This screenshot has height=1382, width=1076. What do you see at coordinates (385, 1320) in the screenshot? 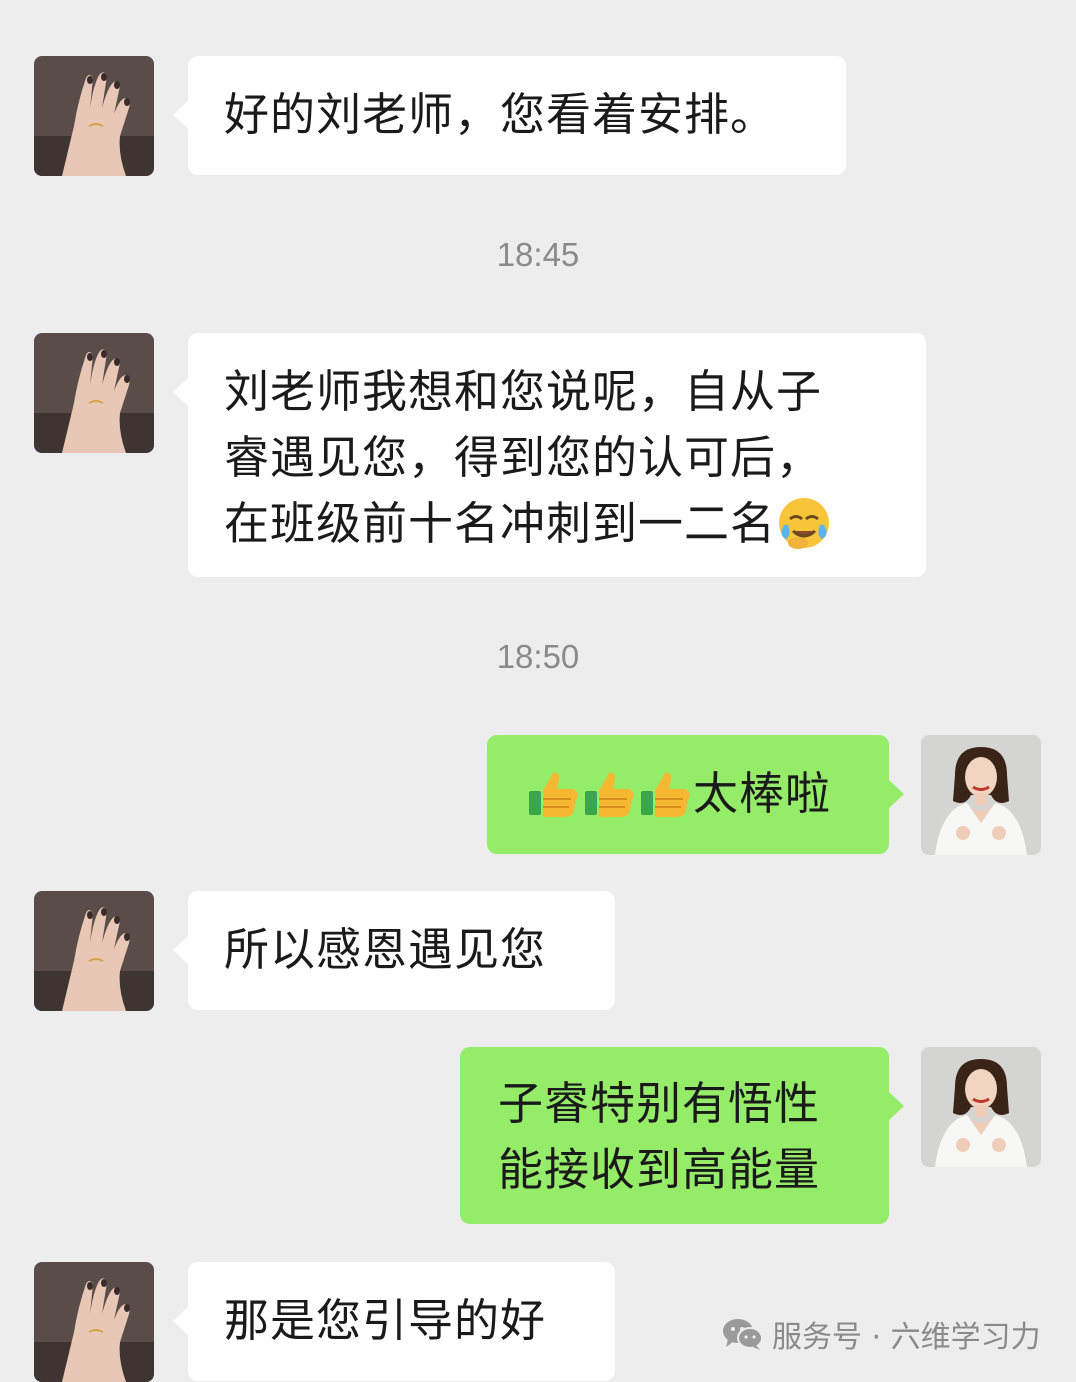
I see `message-text: 那是您引导的好` at bounding box center [385, 1320].